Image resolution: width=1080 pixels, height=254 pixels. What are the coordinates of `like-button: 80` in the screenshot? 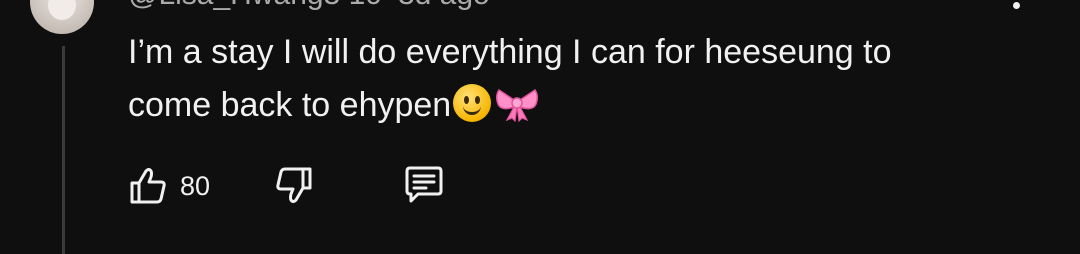 It's located at (169, 186).